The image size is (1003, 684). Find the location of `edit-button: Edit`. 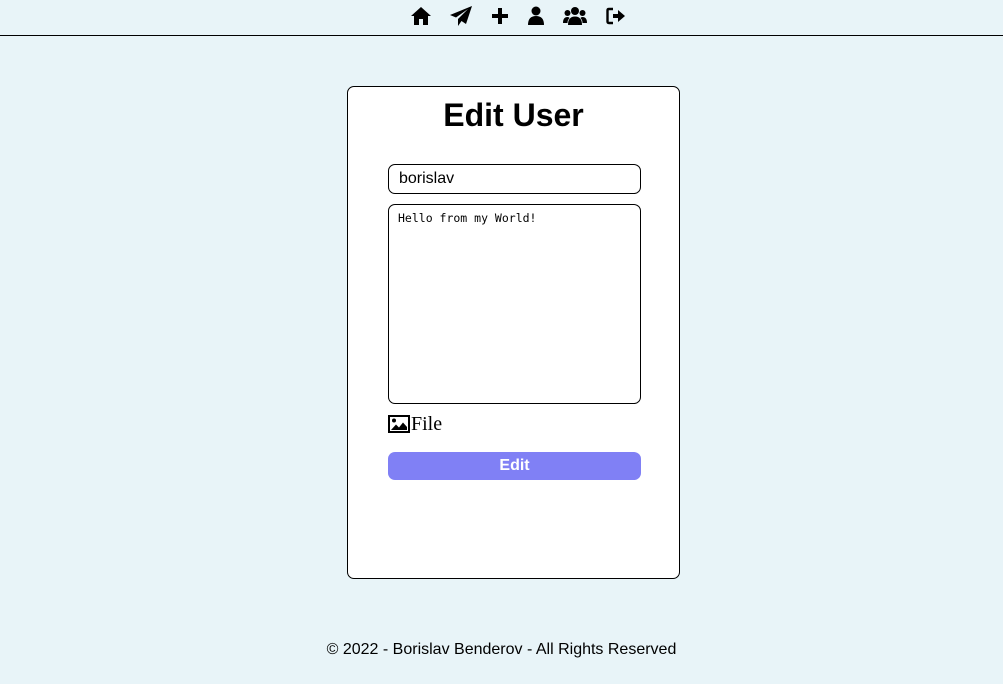

edit-button: Edit is located at coordinates (514, 466).